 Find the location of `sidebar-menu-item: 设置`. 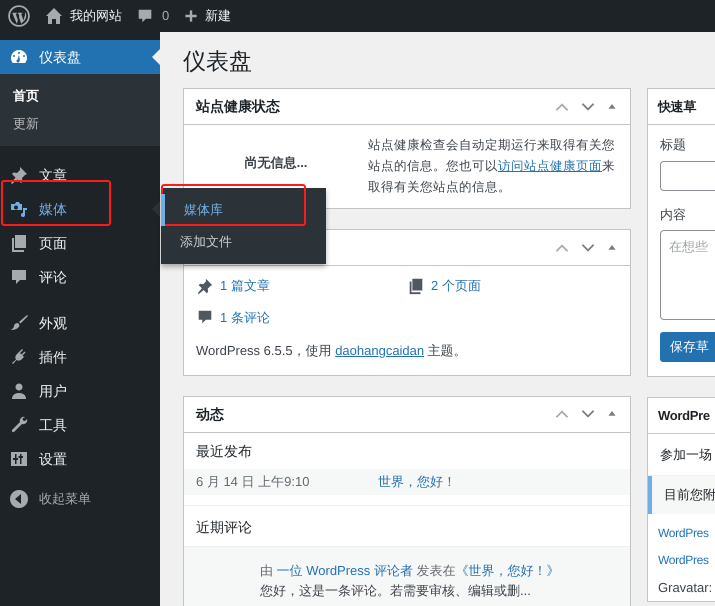

sidebar-menu-item: 设置 is located at coordinates (80, 459).